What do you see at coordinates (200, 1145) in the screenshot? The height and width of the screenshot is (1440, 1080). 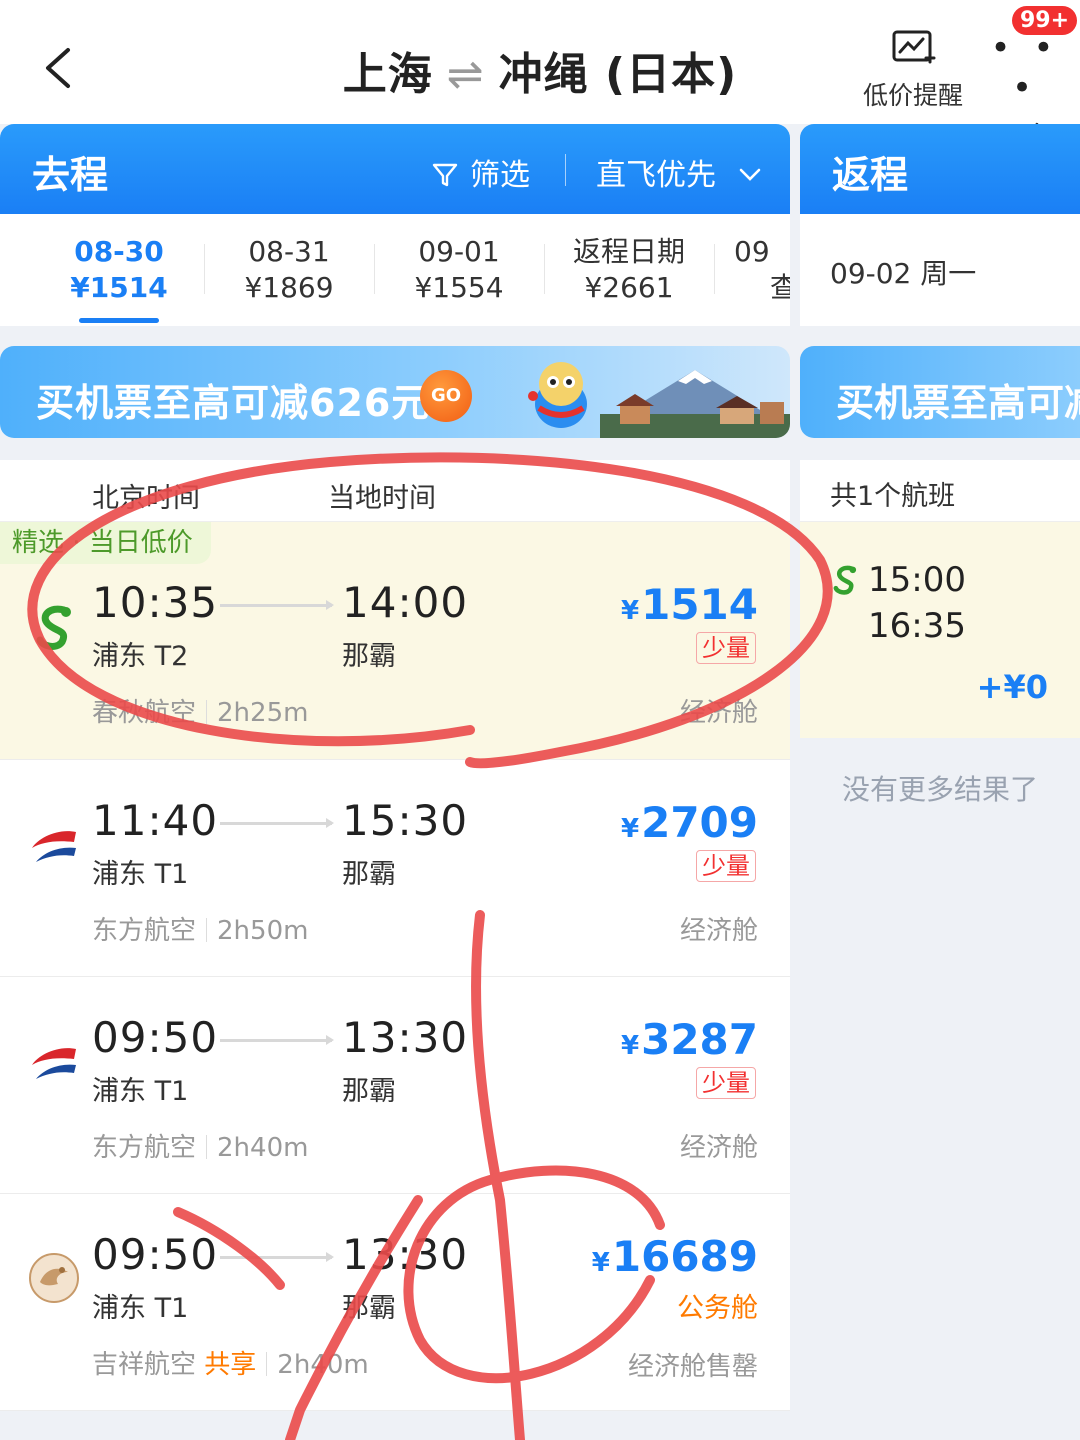 I see `flight-meta: 东方航空 2h40m` at bounding box center [200, 1145].